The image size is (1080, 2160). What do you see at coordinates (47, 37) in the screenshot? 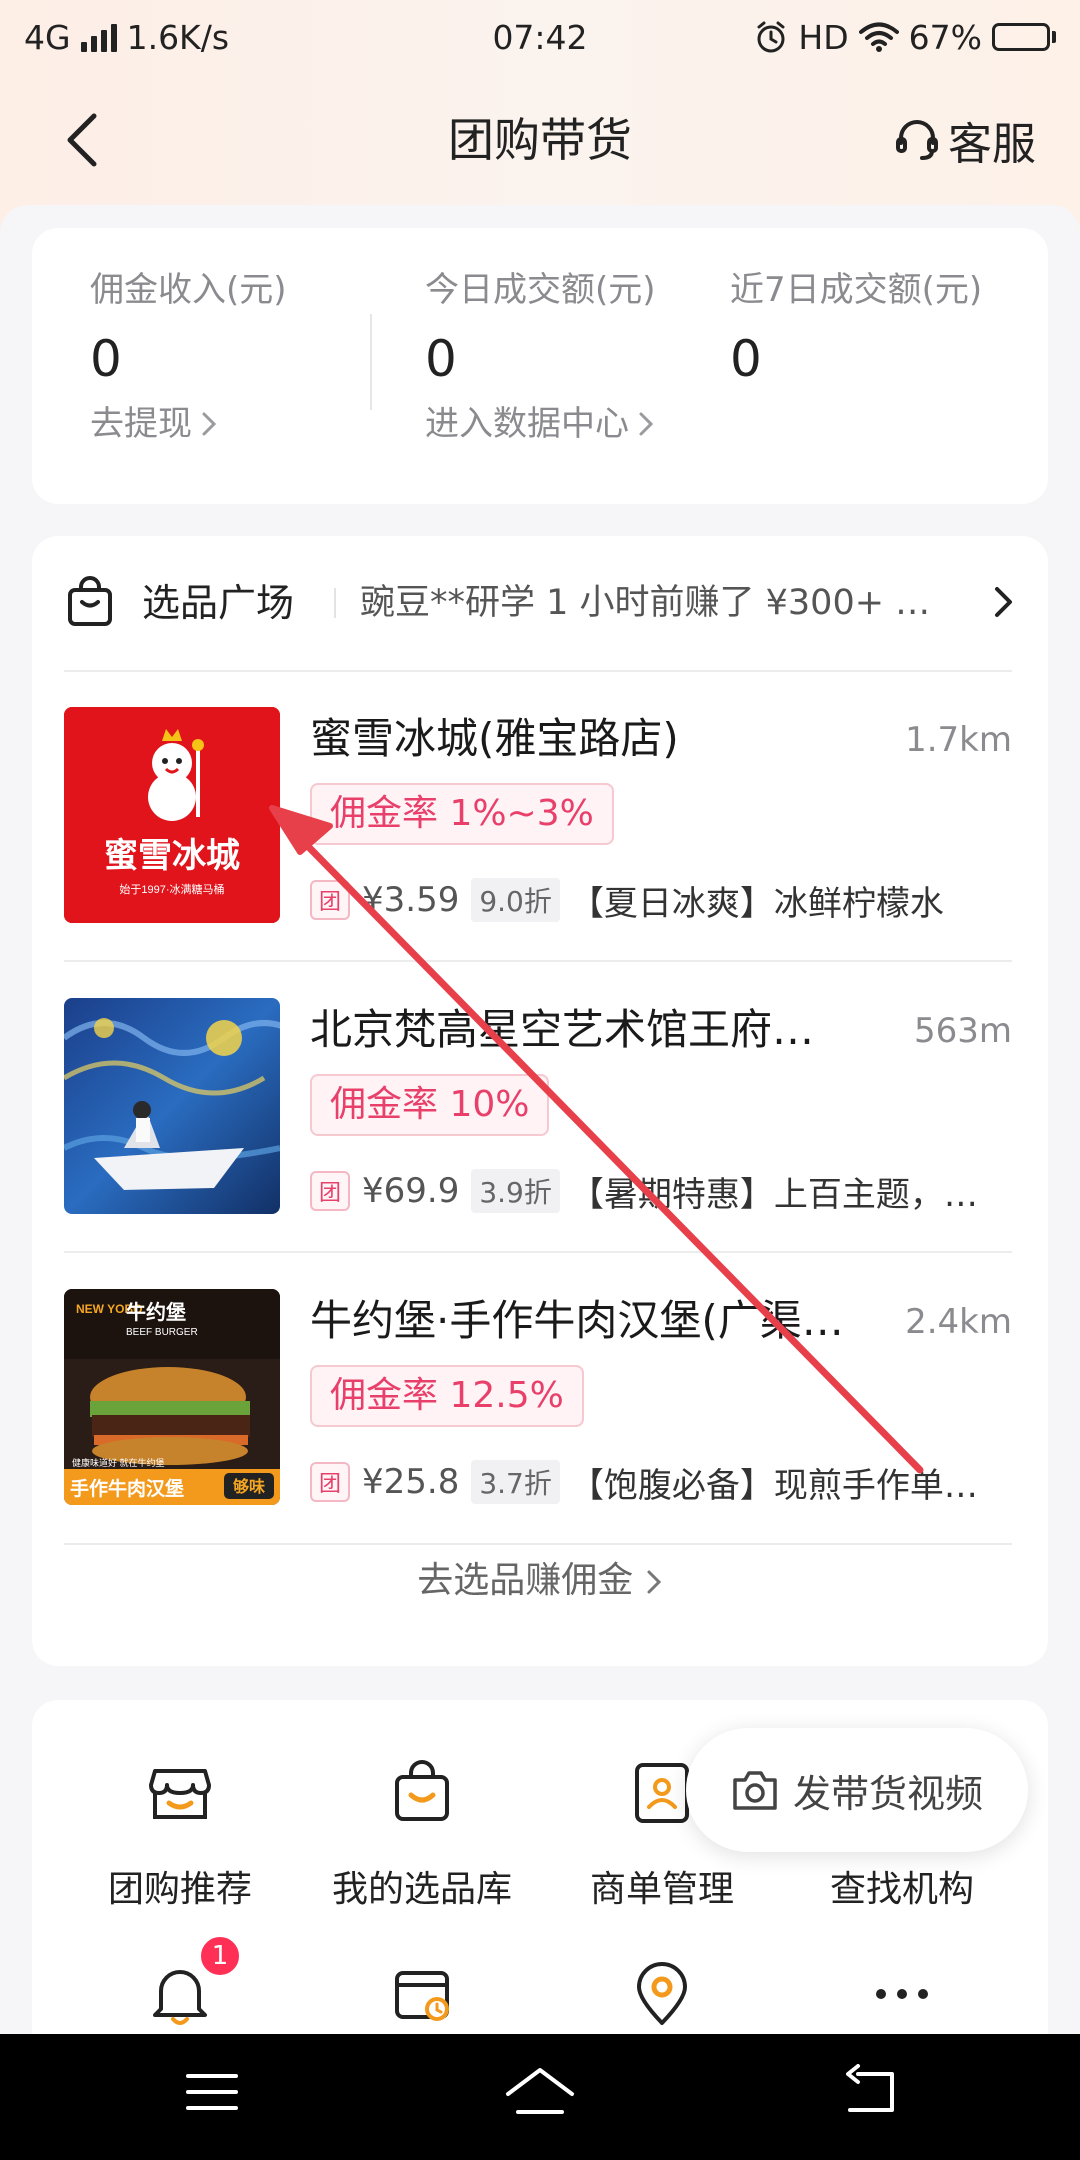
I see `network-type: 4G` at bounding box center [47, 37].